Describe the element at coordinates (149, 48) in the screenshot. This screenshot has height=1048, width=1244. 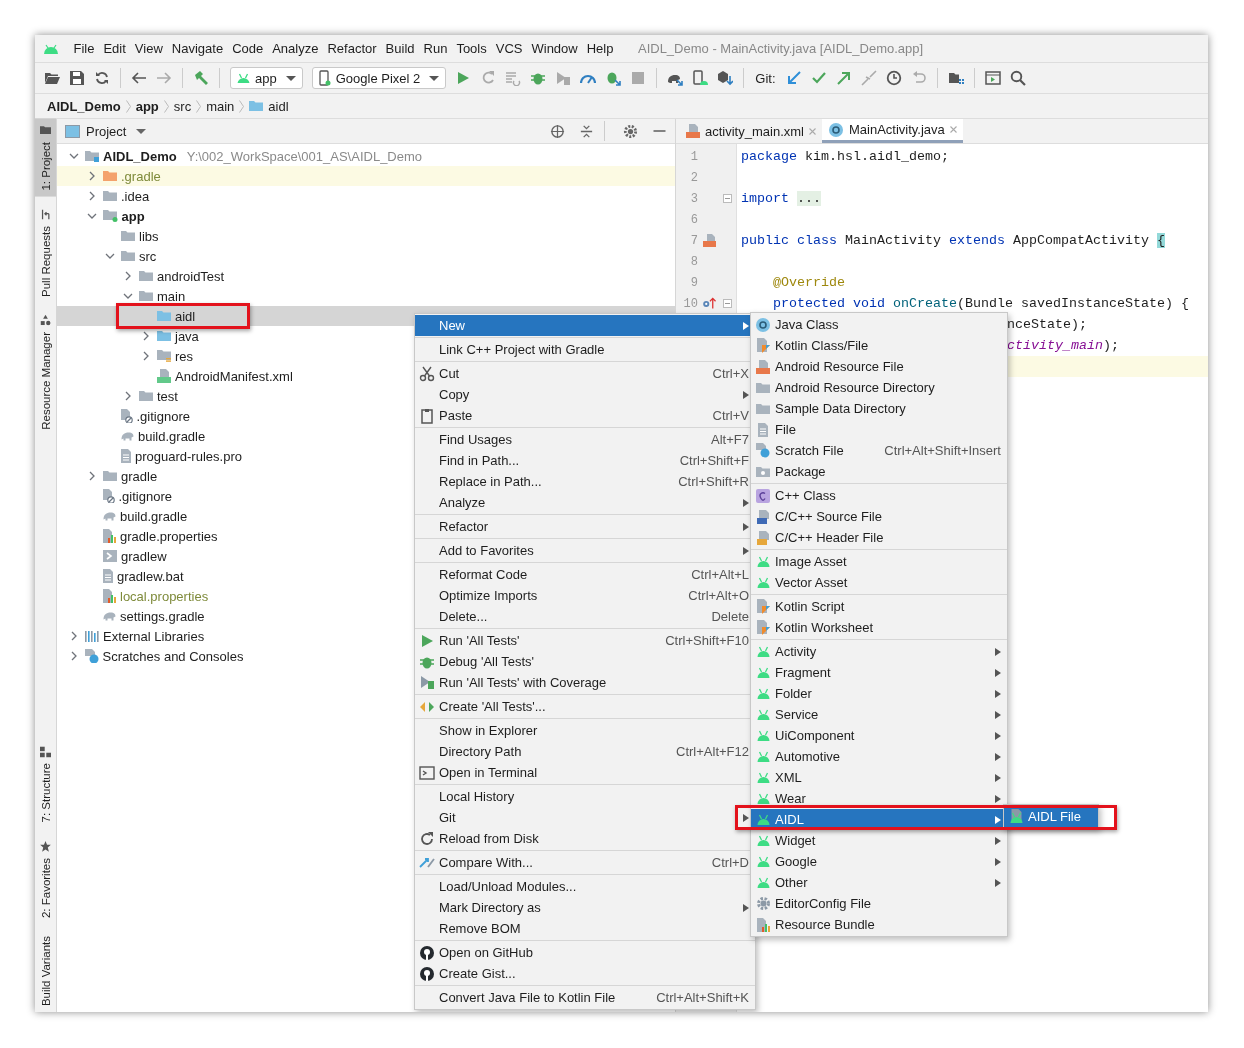
I see `menu-bar-item: View` at that location.